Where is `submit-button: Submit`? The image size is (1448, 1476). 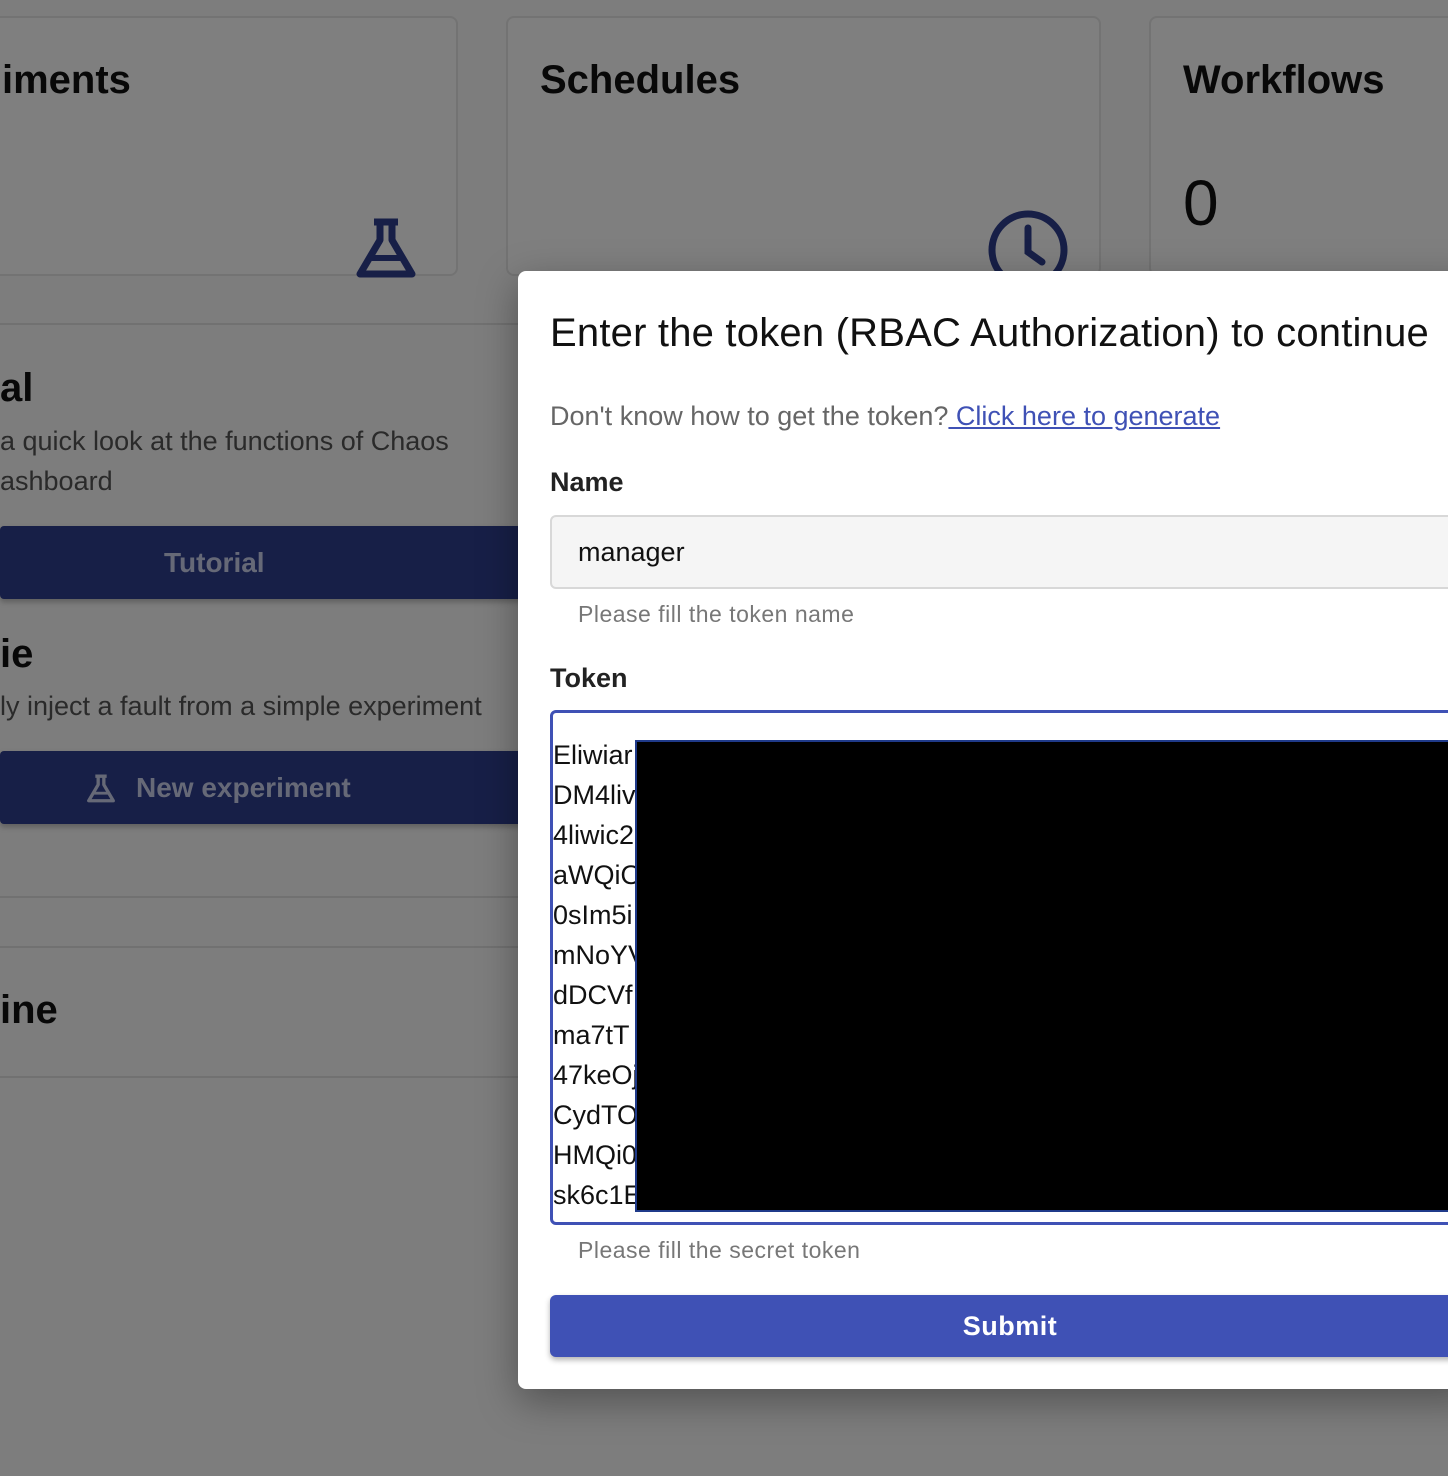 submit-button: Submit is located at coordinates (999, 1326).